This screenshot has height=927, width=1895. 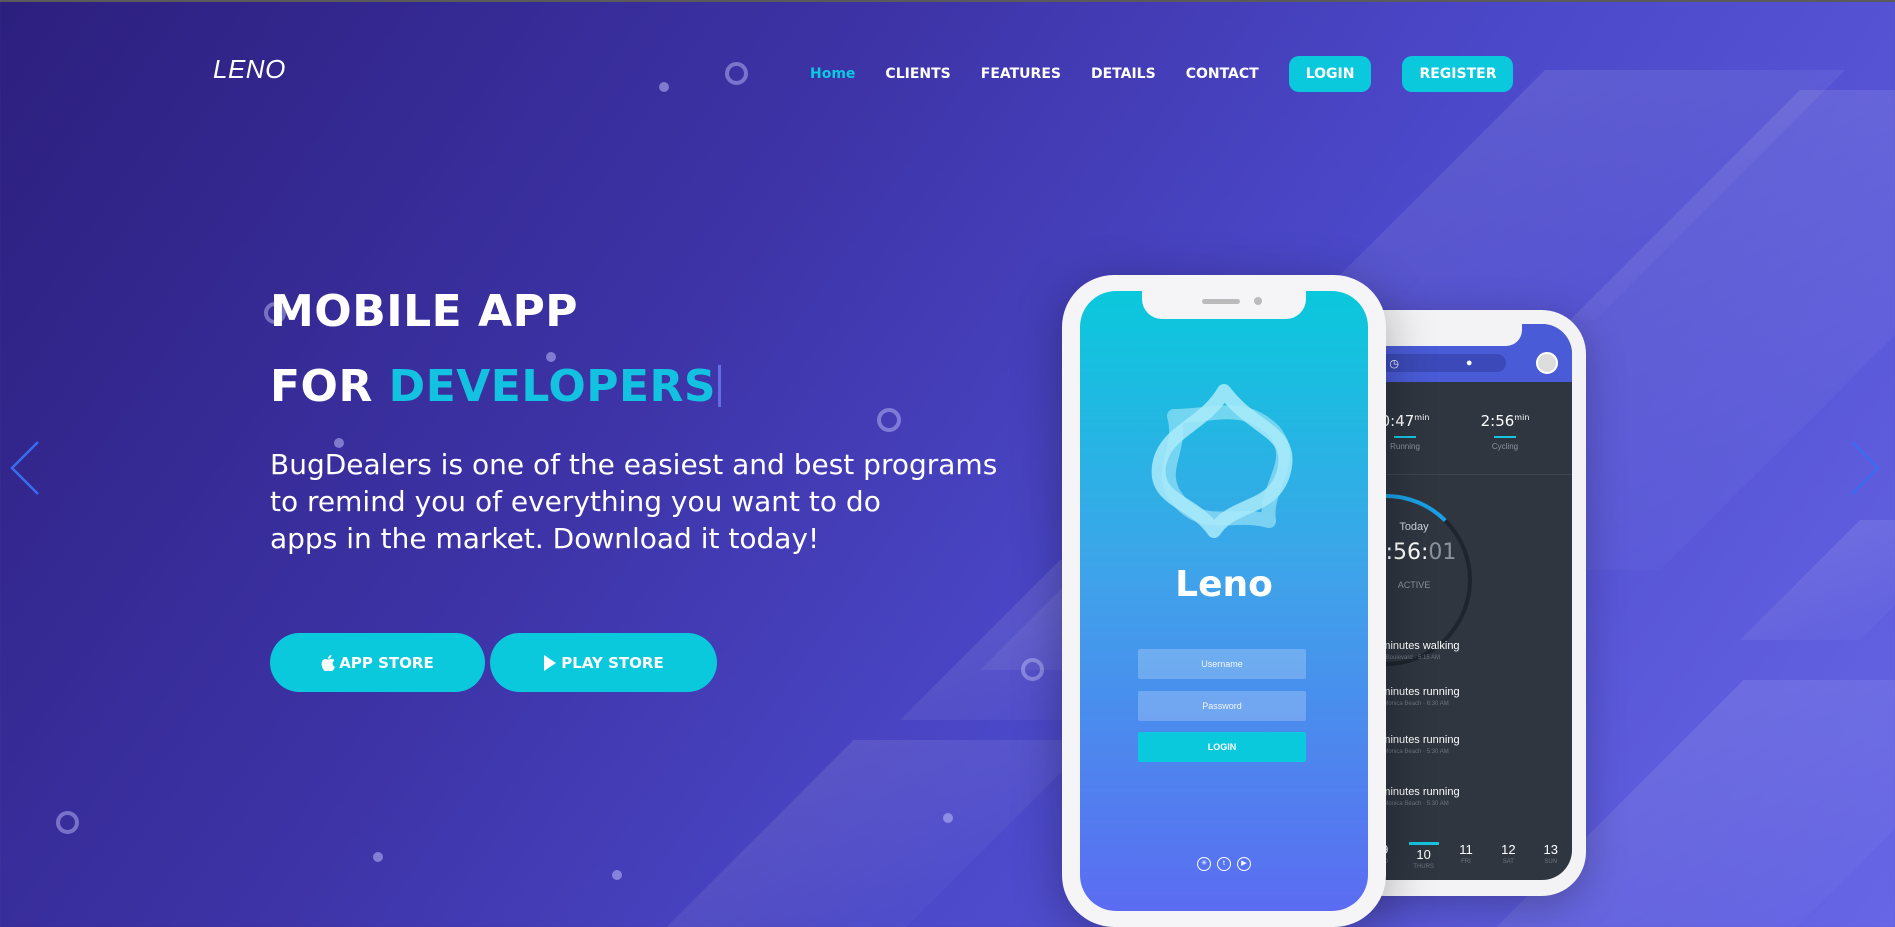 What do you see at coordinates (1222, 706) in the screenshot?
I see `password-input` at bounding box center [1222, 706].